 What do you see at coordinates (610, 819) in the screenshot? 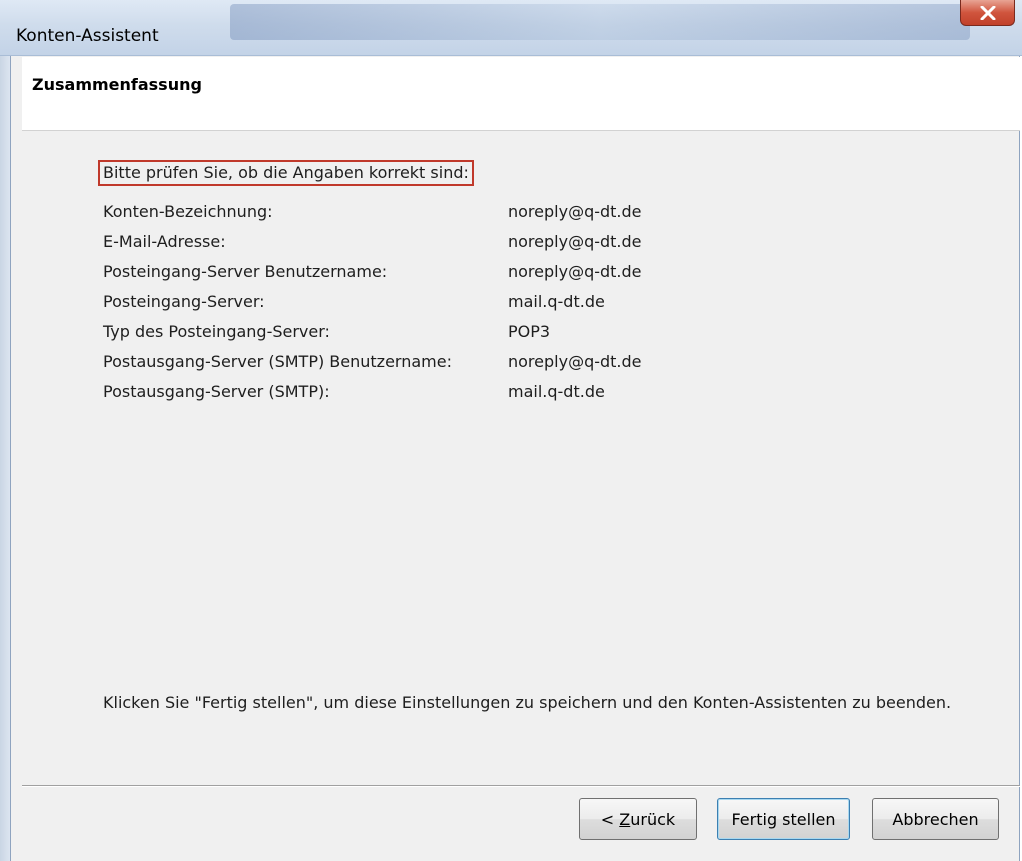
I see `back-button-prefix: <` at bounding box center [610, 819].